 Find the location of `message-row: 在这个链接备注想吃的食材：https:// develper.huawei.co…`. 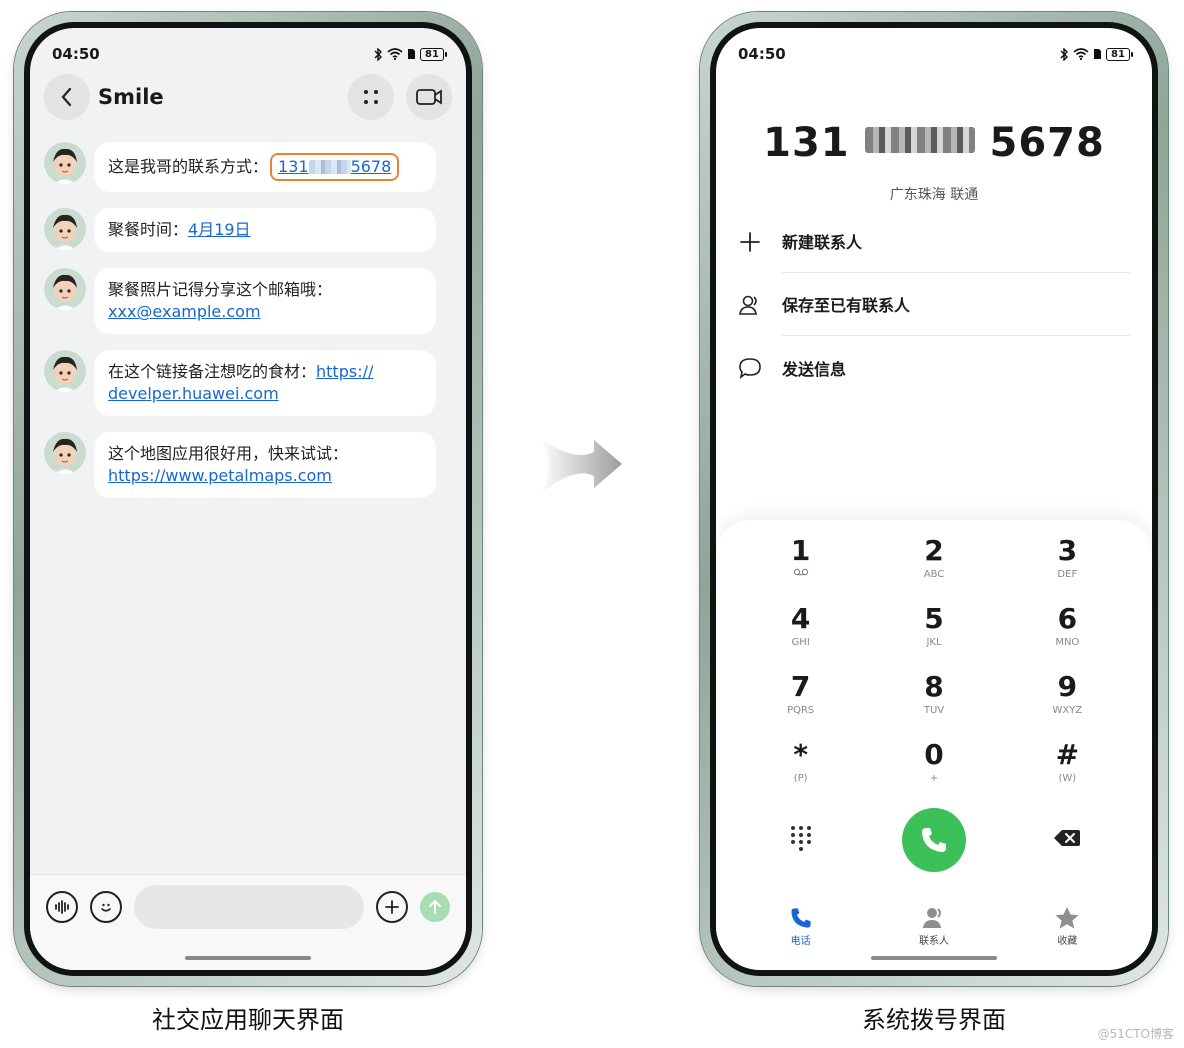

message-row: 在这个链接备注想吃的食材：https:// develper.huawei.co… is located at coordinates (240, 383).